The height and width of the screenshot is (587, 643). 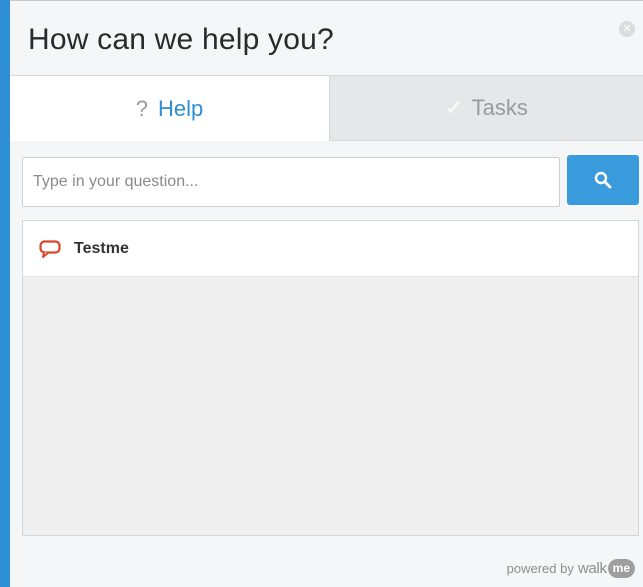 I want to click on search-icon, so click(x=603, y=180).